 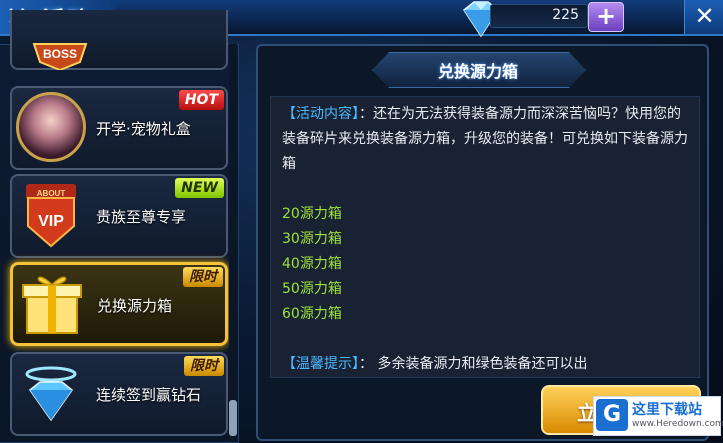 I want to click on watermark-title: 这里下载站, so click(x=667, y=410).